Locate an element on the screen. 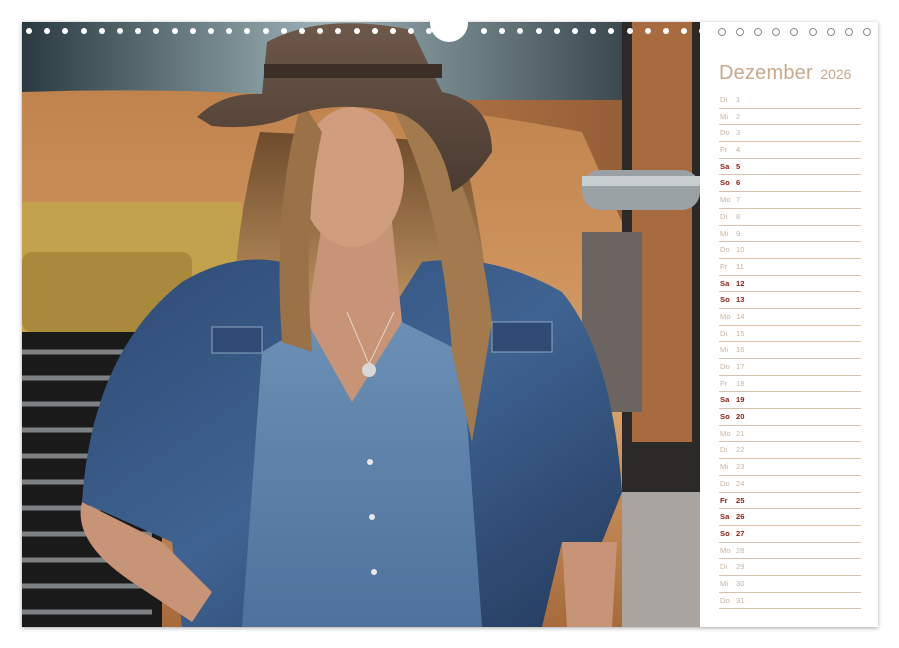 The image size is (899, 648). day-number: 1 is located at coordinates (738, 99).